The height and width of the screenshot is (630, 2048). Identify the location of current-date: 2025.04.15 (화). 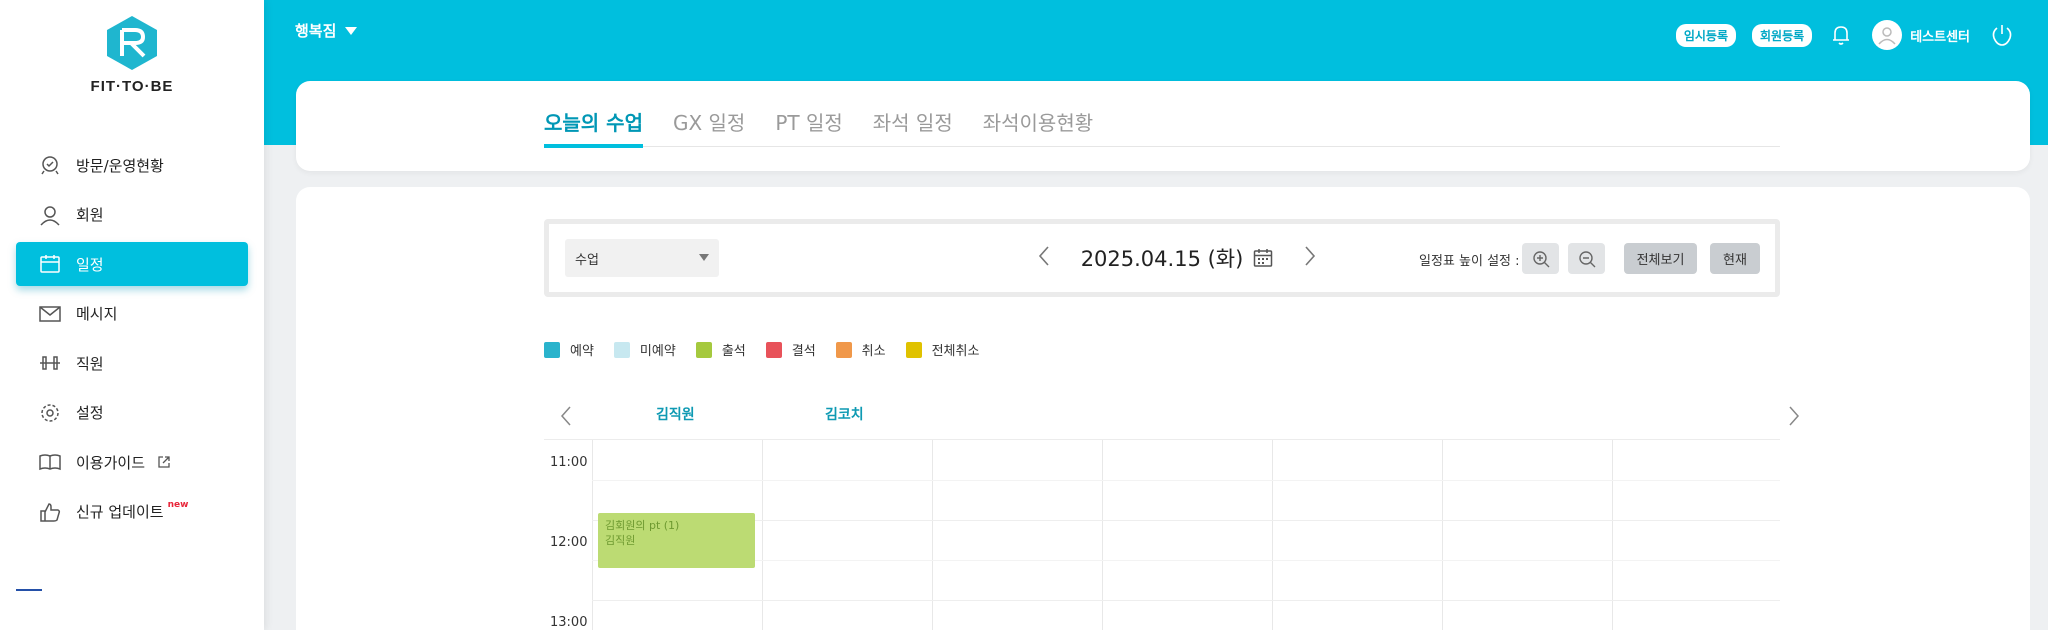
(1162, 259).